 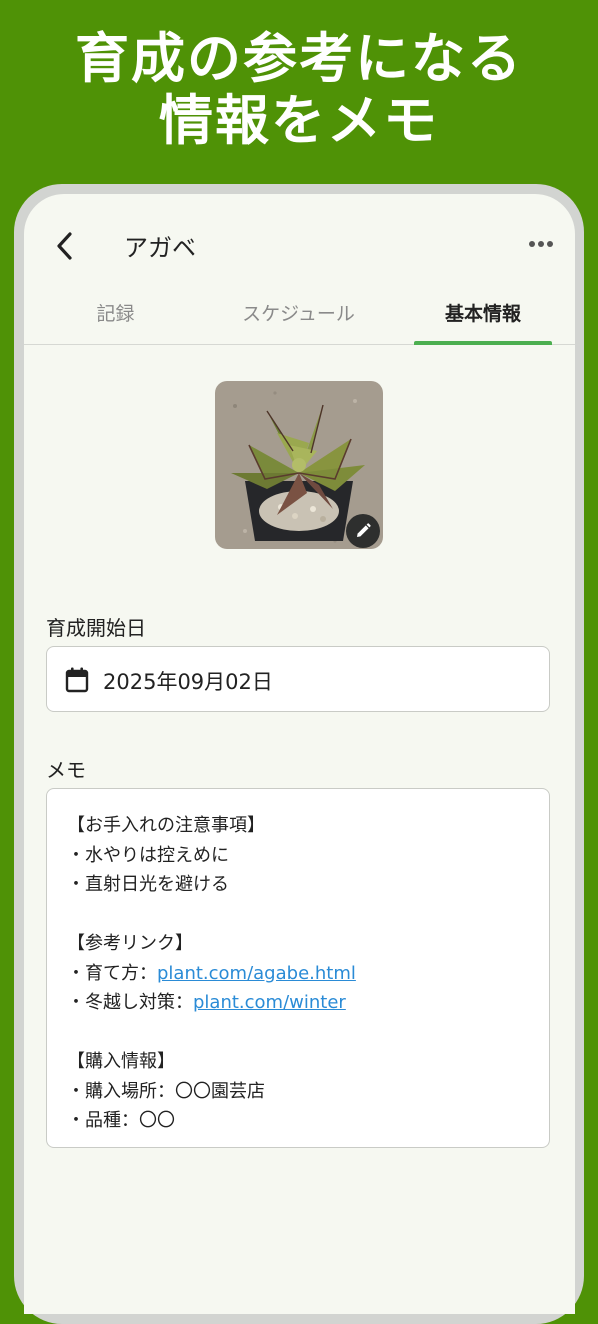 I want to click on more-horizontal-icon, so click(x=541, y=244).